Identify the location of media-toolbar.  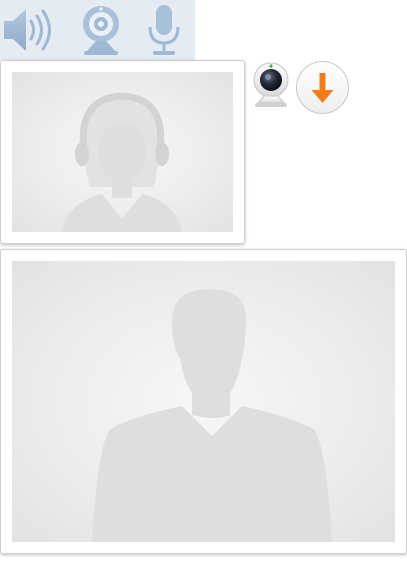
(97, 30).